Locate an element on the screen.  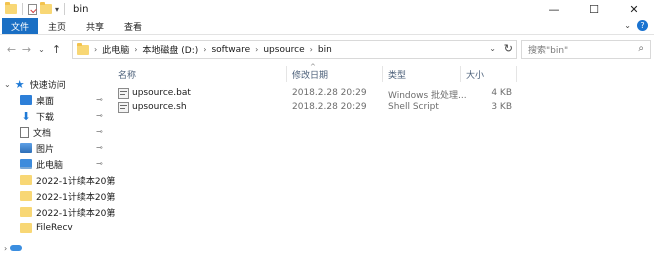
minimize-button: — is located at coordinates (554, 9).